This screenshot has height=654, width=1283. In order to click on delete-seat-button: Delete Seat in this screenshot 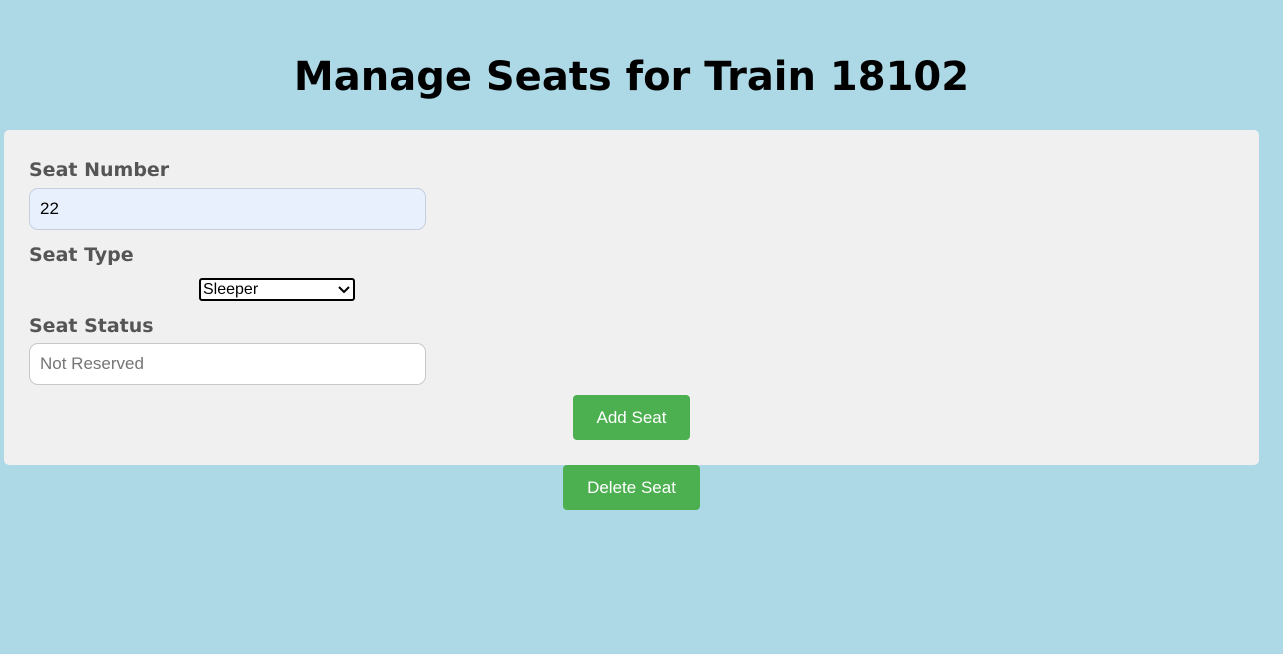, I will do `click(631, 487)`.